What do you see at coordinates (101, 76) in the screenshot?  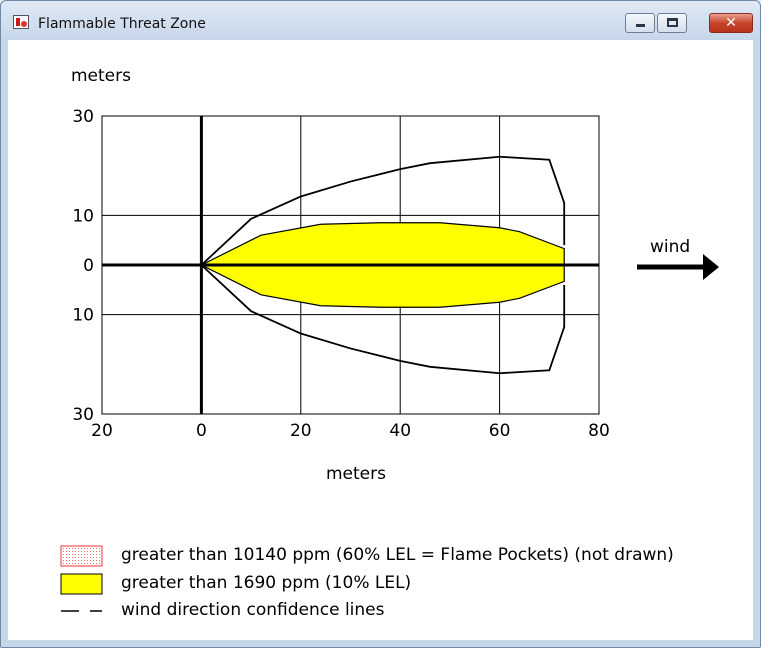 I see `y-axis-title: meters` at bounding box center [101, 76].